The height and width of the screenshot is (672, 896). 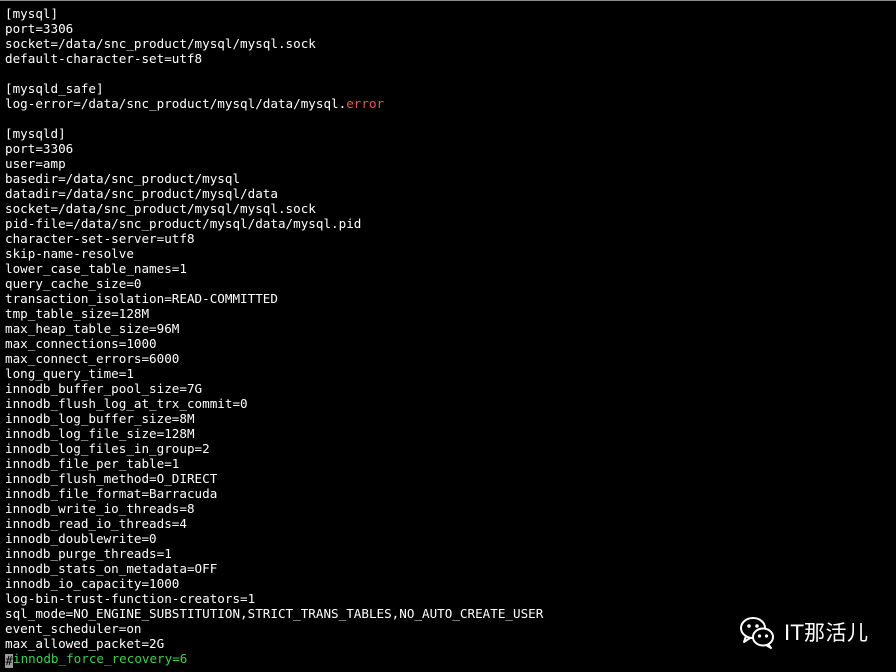 What do you see at coordinates (96, 268) in the screenshot?
I see `editor-line: lower_case_table_names=1` at bounding box center [96, 268].